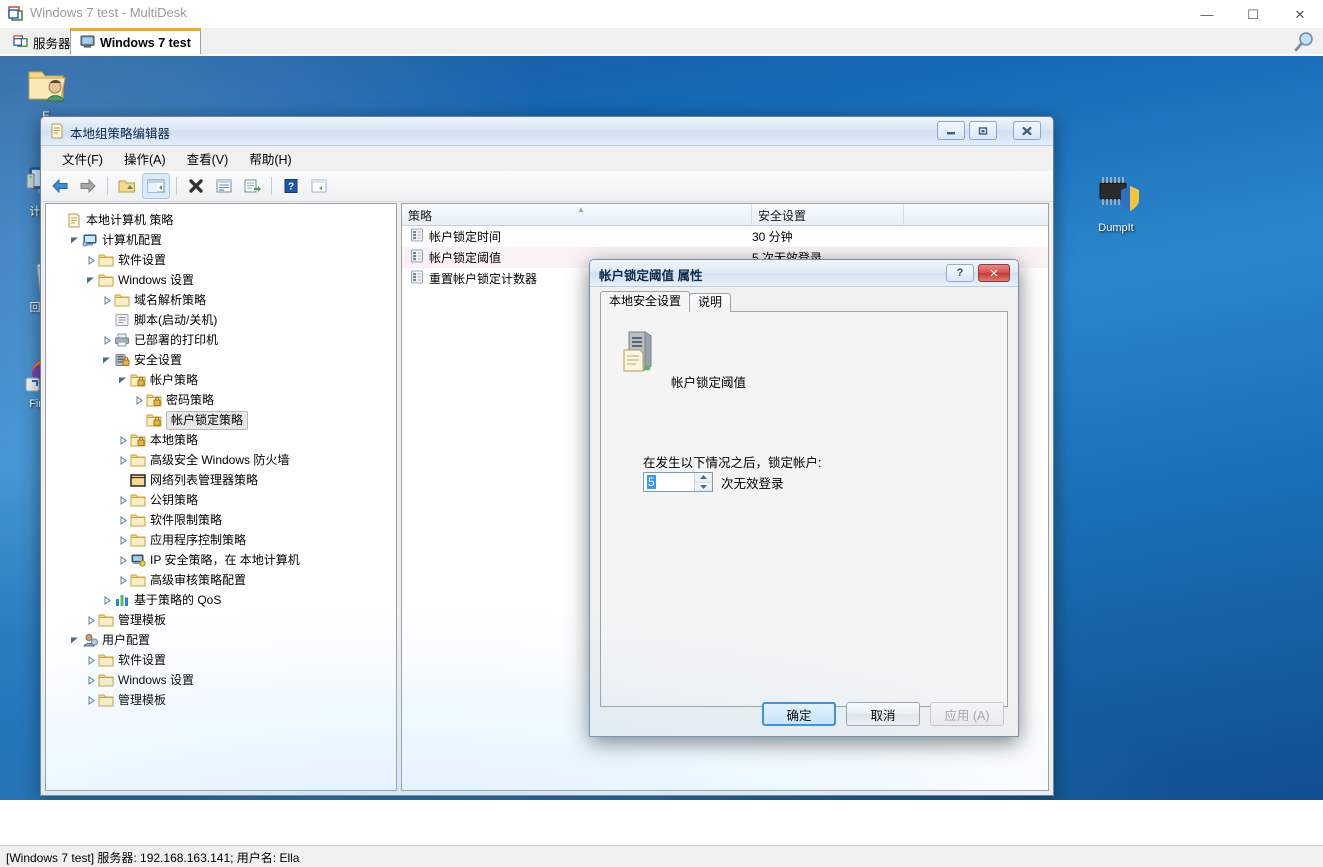 Image resolution: width=1323 pixels, height=867 pixels. I want to click on tree-item-0: 本地计算机 策略, so click(221, 220).